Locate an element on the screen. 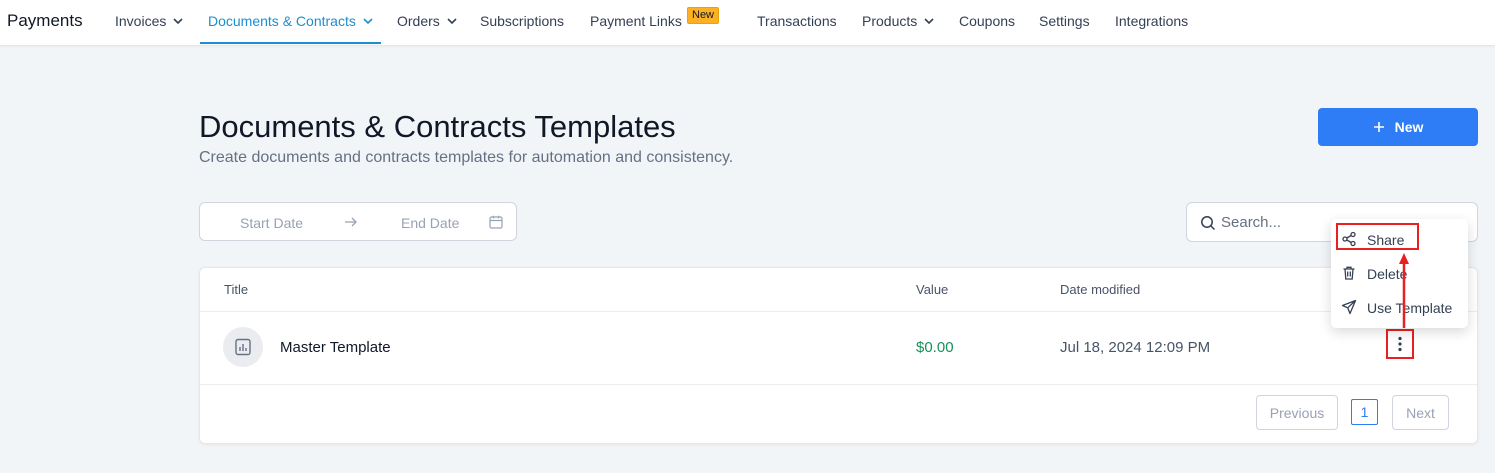  column-value: Value is located at coordinates (932, 289).